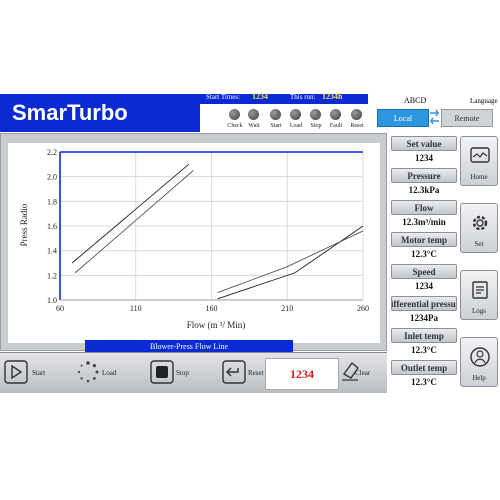 This screenshot has width=500, height=500. I want to click on y-tick-labels: 1.01.21.41.61.82.02.2, so click(52, 226).